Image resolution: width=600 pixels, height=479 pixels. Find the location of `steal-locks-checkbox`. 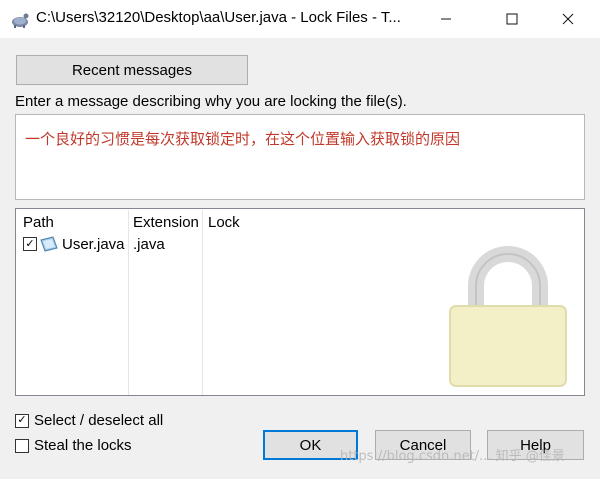

steal-locks-checkbox is located at coordinates (22, 445).